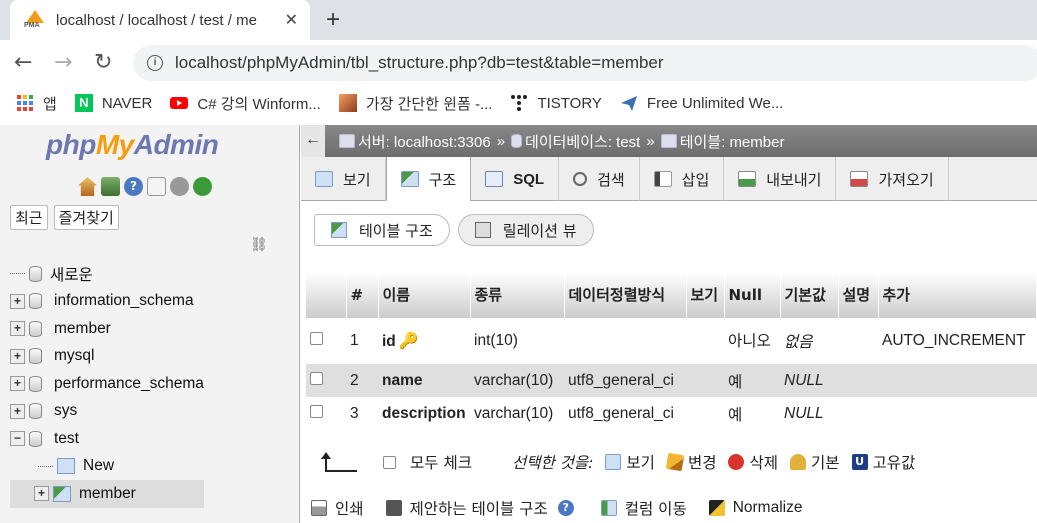 The height and width of the screenshot is (523, 1037). I want to click on blog-thumbnail-icon, so click(347, 103).